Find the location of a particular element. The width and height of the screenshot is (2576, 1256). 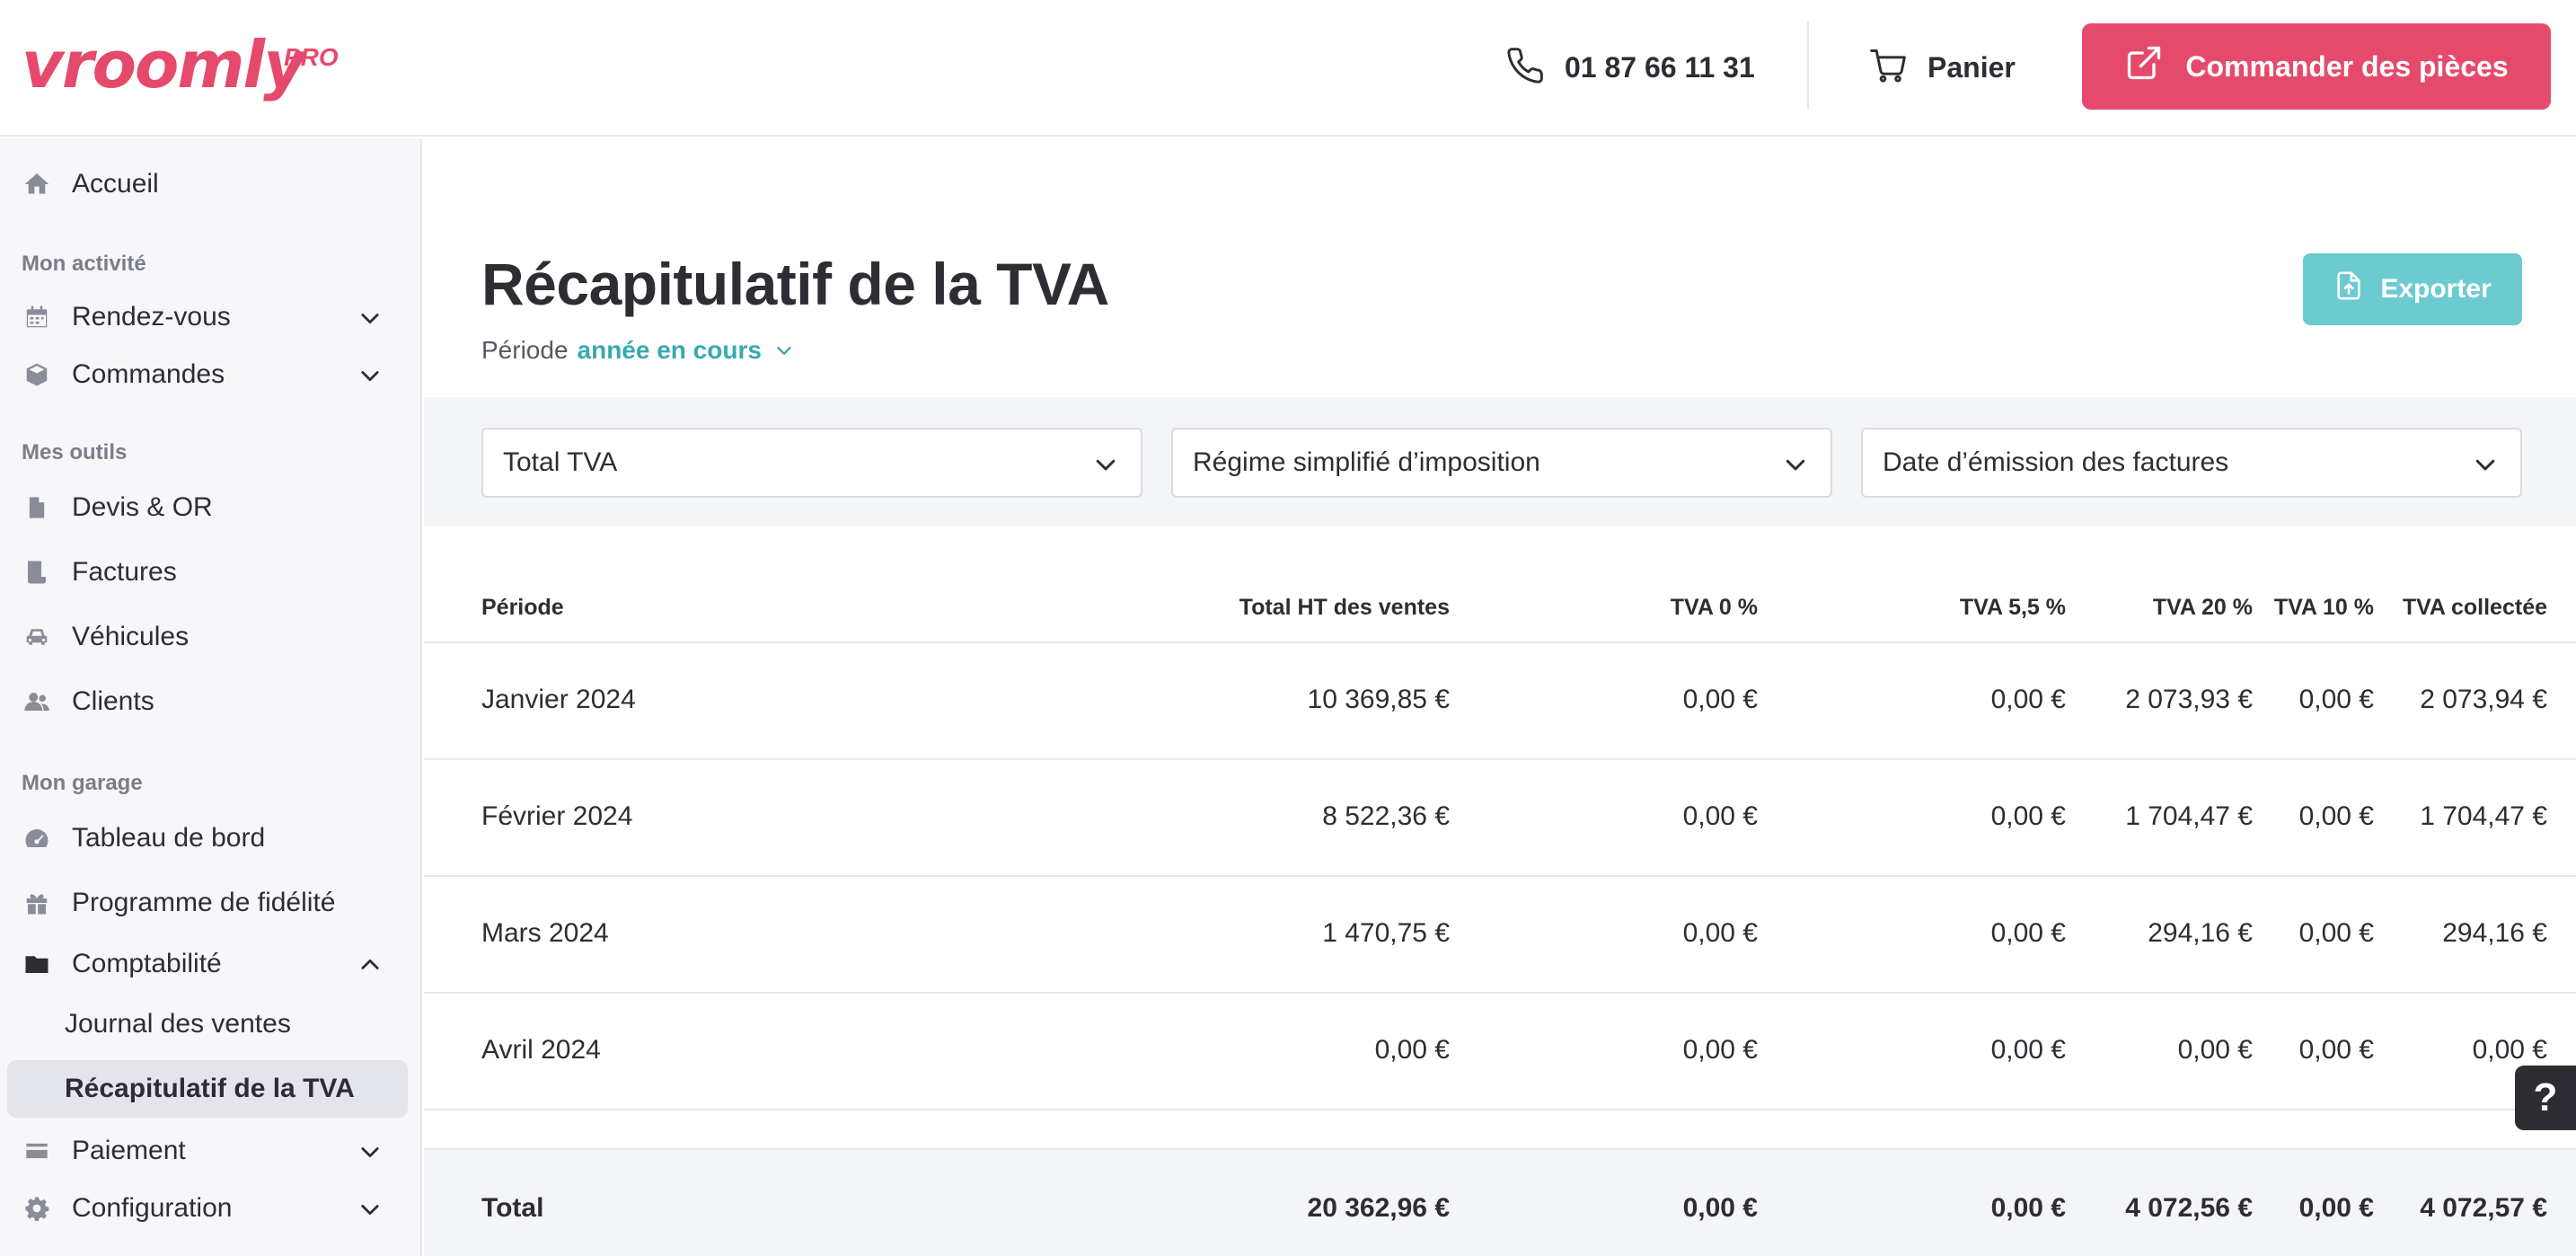

select-value: Total TVA is located at coordinates (560, 462).